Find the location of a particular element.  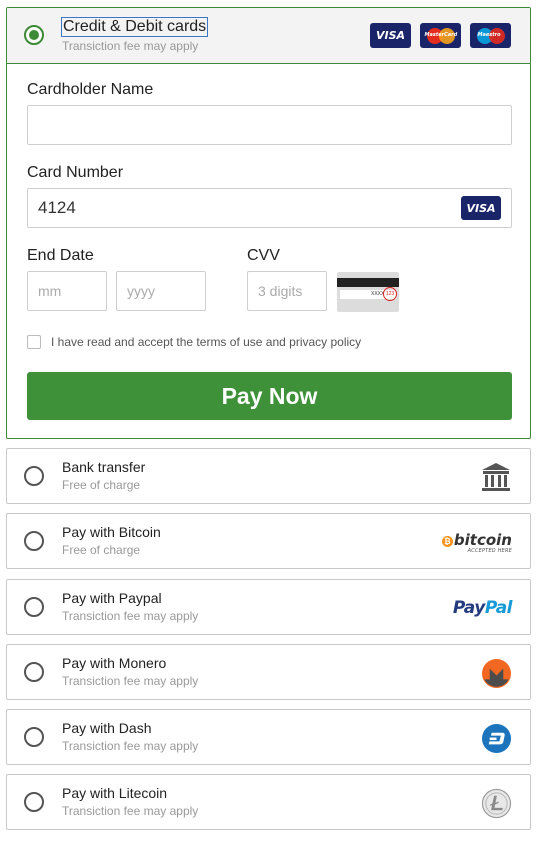

mastercard-logo: MasterCard is located at coordinates (440, 35).